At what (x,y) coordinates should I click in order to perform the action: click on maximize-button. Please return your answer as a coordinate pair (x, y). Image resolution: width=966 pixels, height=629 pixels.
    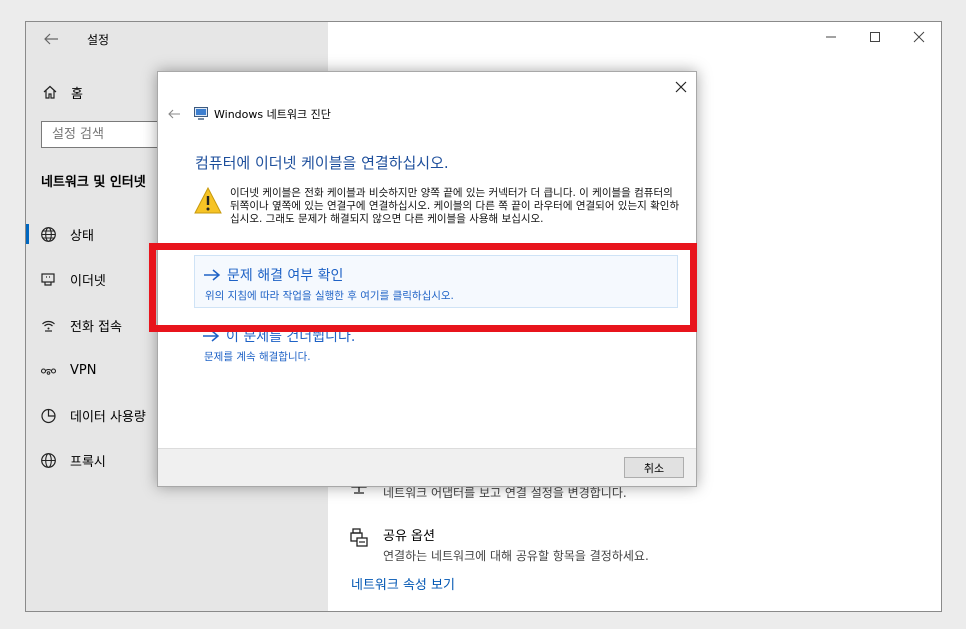
    Looking at the image, I should click on (875, 37).